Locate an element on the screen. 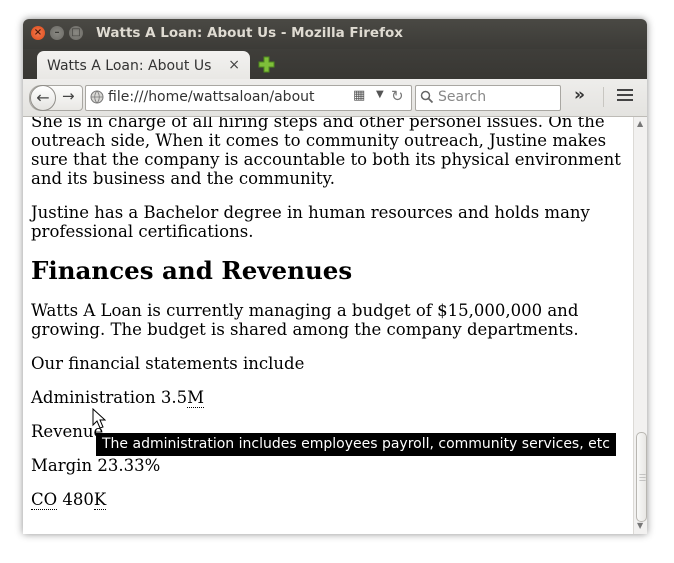  reload-icon: ↻ is located at coordinates (397, 96).